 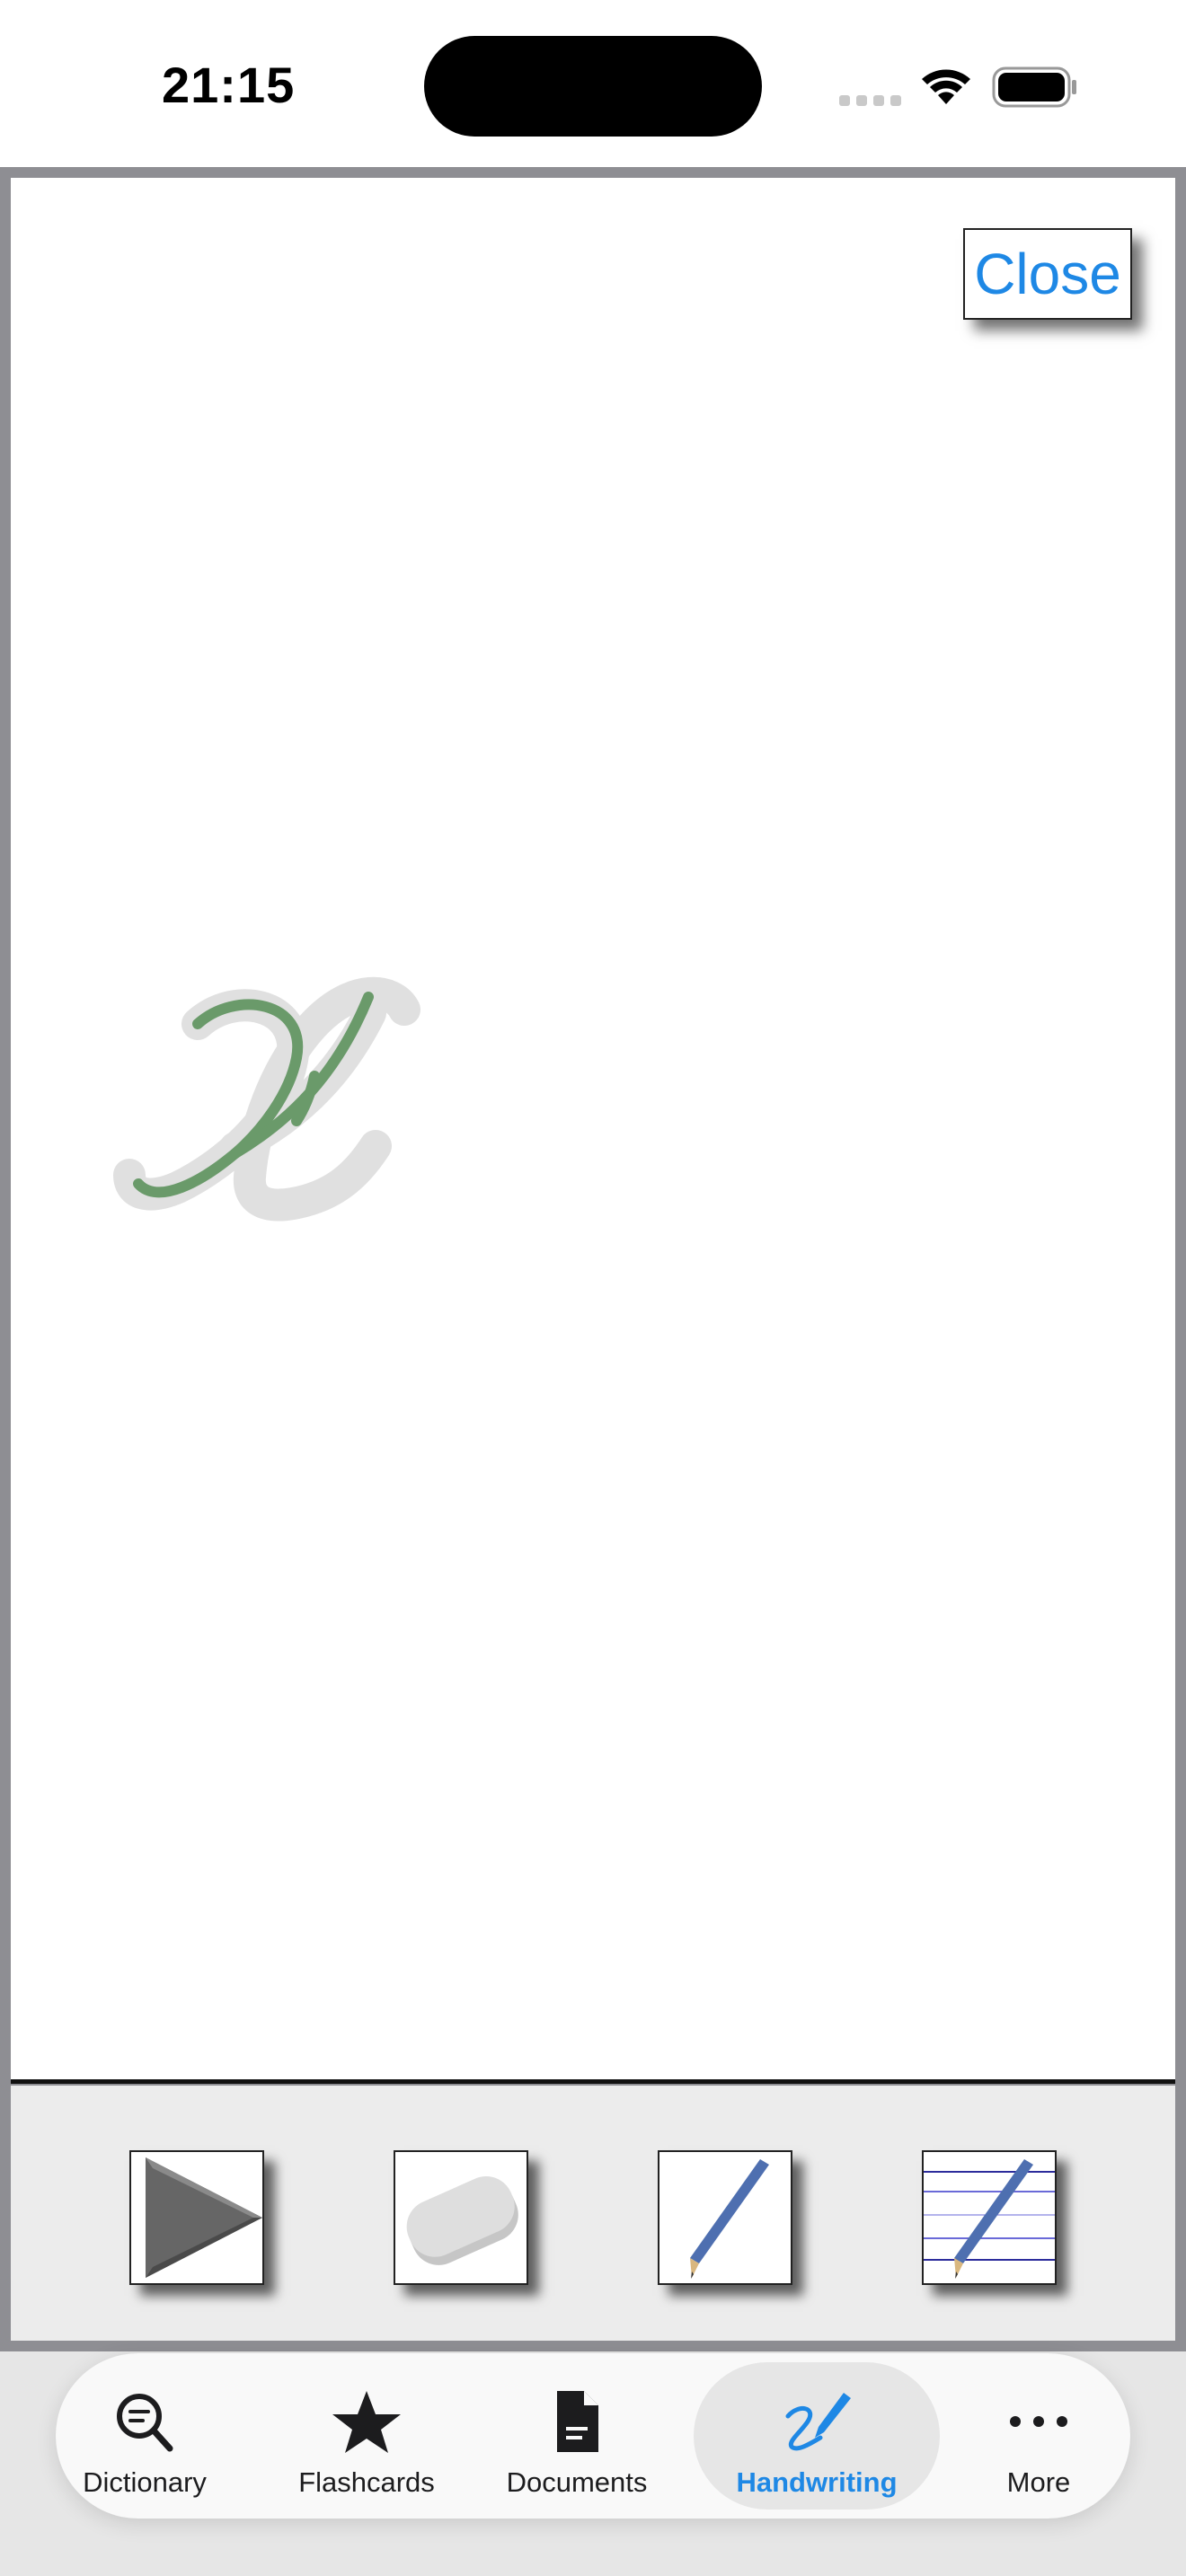 I want to click on star-icon, so click(x=366, y=2422).